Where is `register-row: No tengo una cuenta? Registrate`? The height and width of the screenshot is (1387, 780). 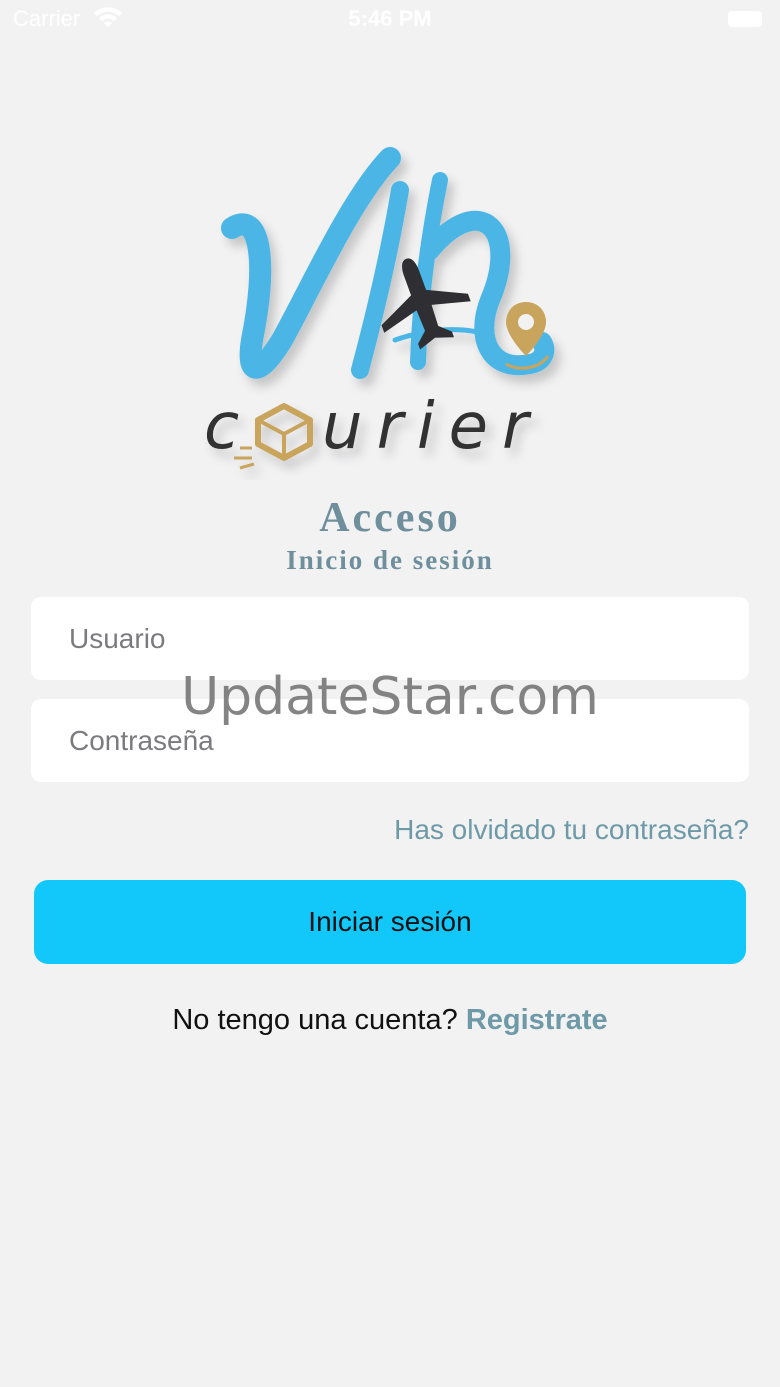
register-row: No tengo una cuenta? Registrate is located at coordinates (390, 1020).